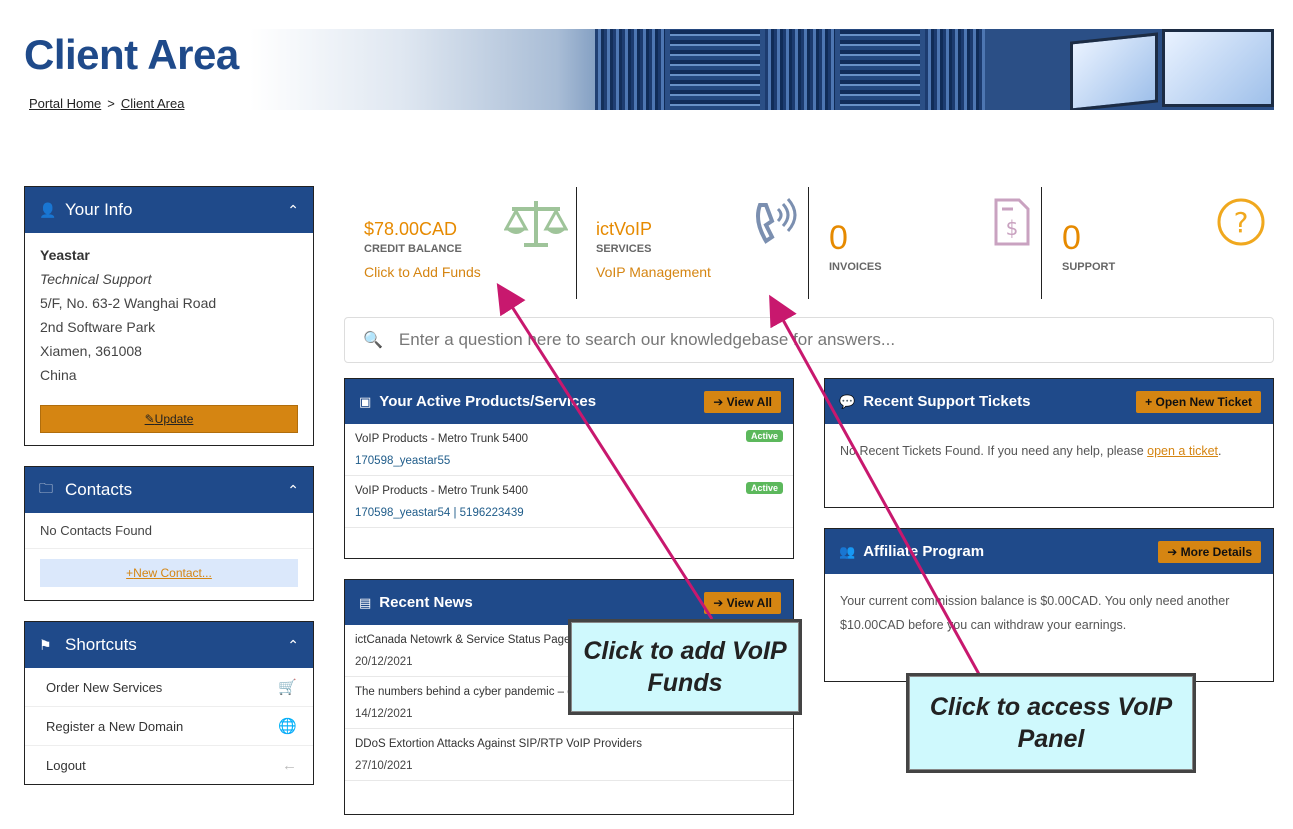 The height and width of the screenshot is (829, 1293). What do you see at coordinates (924, 551) in the screenshot?
I see `affiliate-program-title: Affiliate Program` at bounding box center [924, 551].